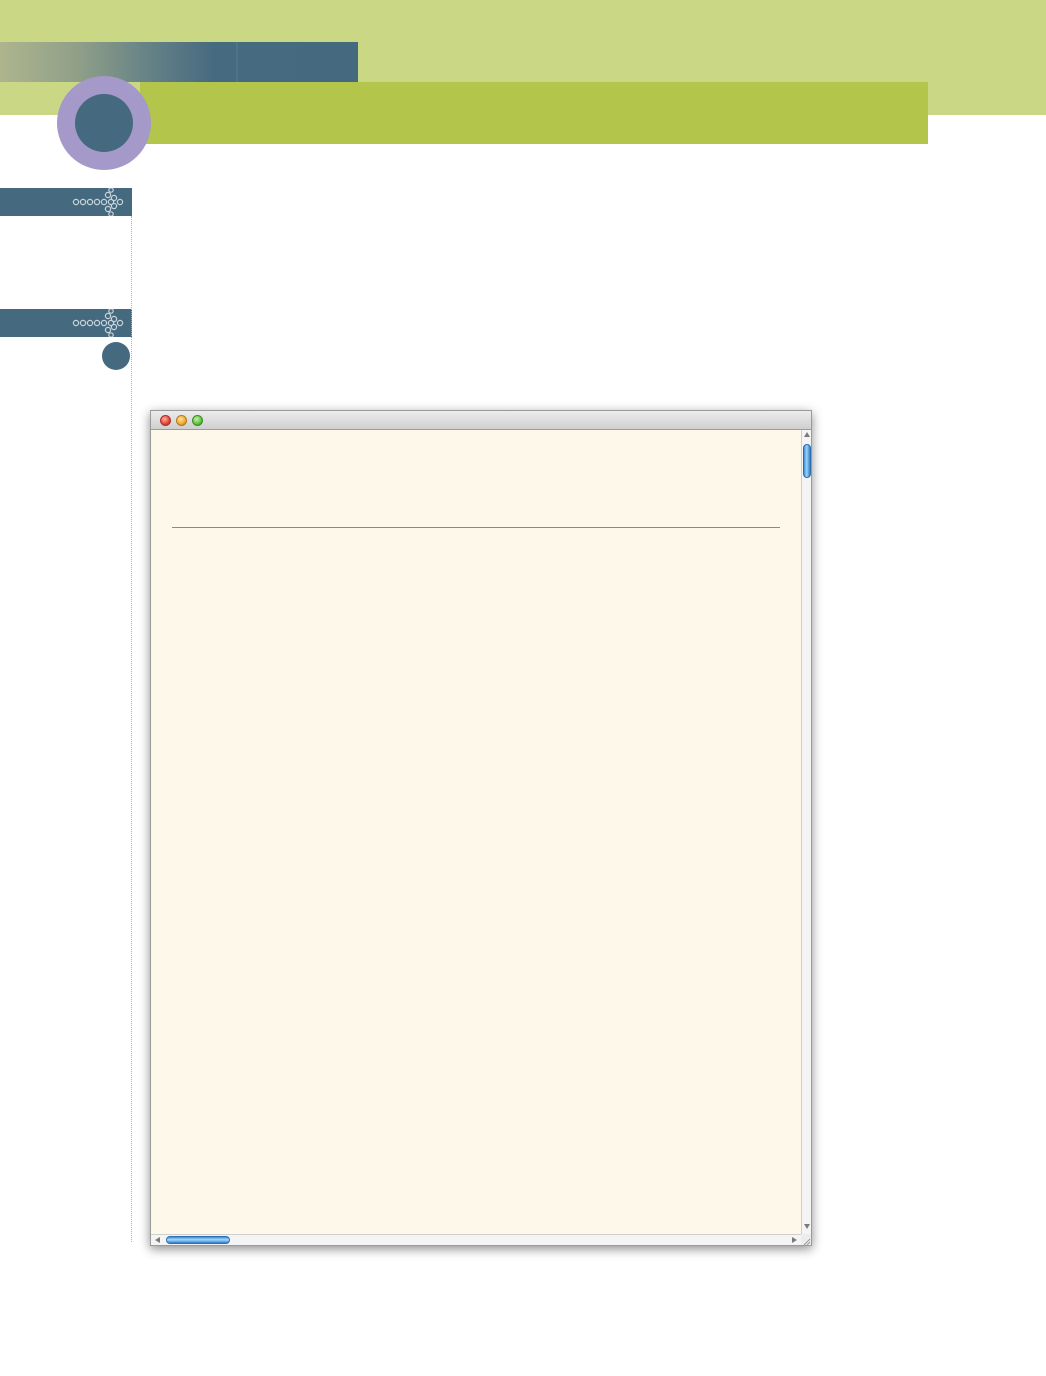 The width and height of the screenshot is (1046, 1376). I want to click on triangle-left-icon, so click(157, 1240).